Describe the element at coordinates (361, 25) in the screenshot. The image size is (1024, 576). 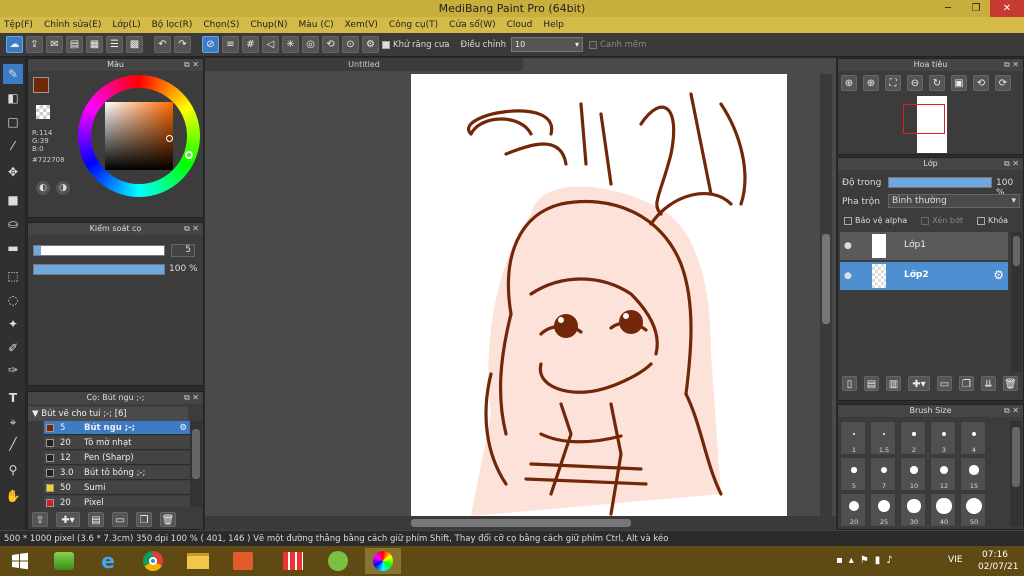
I see `menu-view: Xem(V)` at that location.